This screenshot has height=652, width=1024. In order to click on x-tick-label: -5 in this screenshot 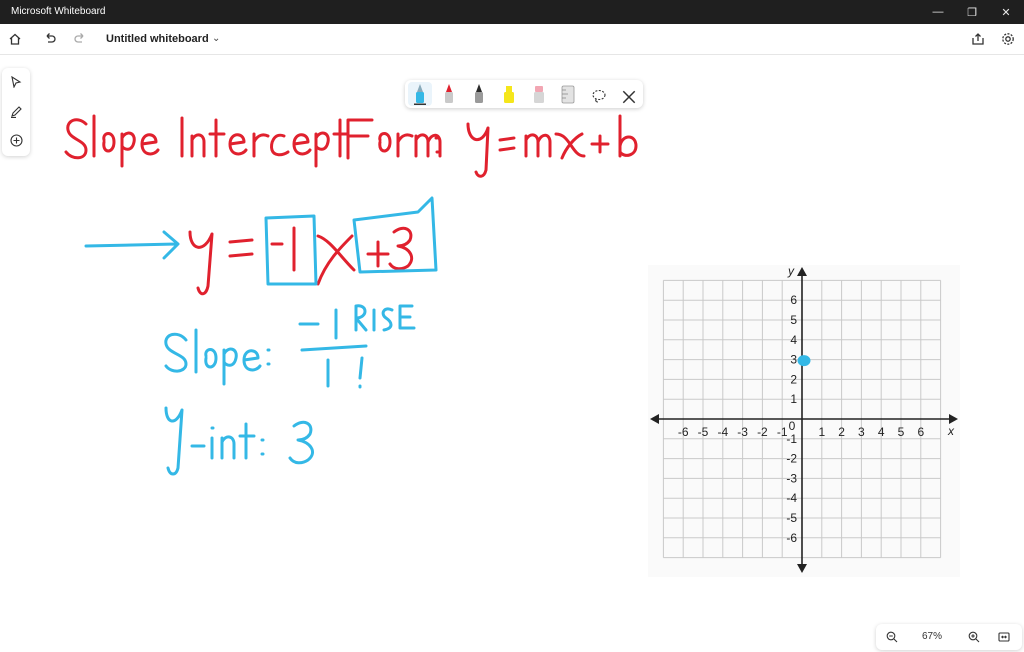, I will do `click(703, 432)`.